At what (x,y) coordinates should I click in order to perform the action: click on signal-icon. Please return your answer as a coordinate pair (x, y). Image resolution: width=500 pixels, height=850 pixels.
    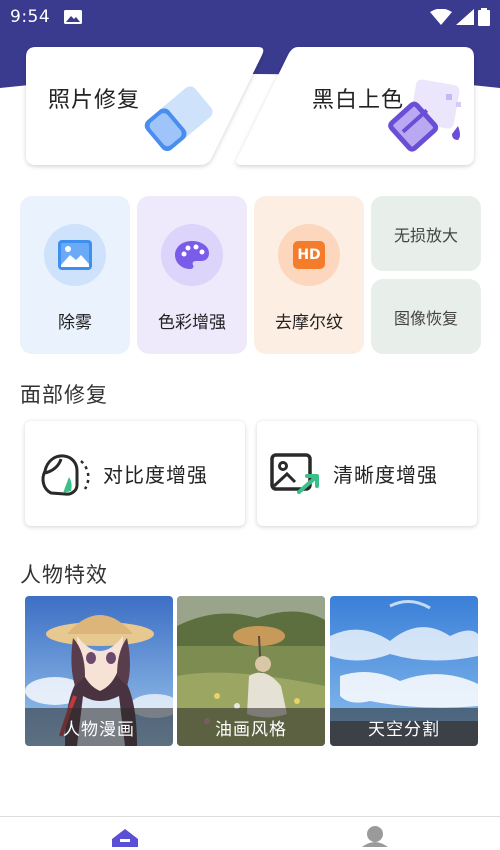
    Looking at the image, I should click on (465, 17).